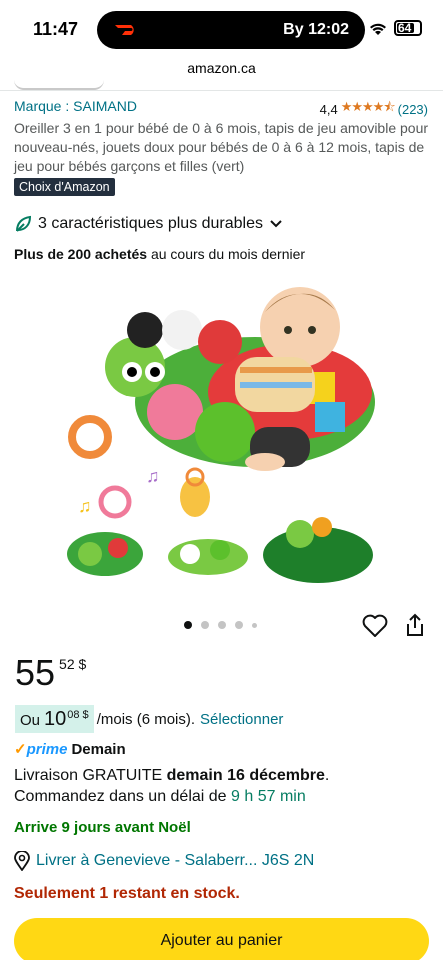 Image resolution: width=443 pixels, height=960 pixels. Describe the element at coordinates (127, 893) in the screenshot. I see `stock-status: Seulement 1 restant en stock.` at that location.